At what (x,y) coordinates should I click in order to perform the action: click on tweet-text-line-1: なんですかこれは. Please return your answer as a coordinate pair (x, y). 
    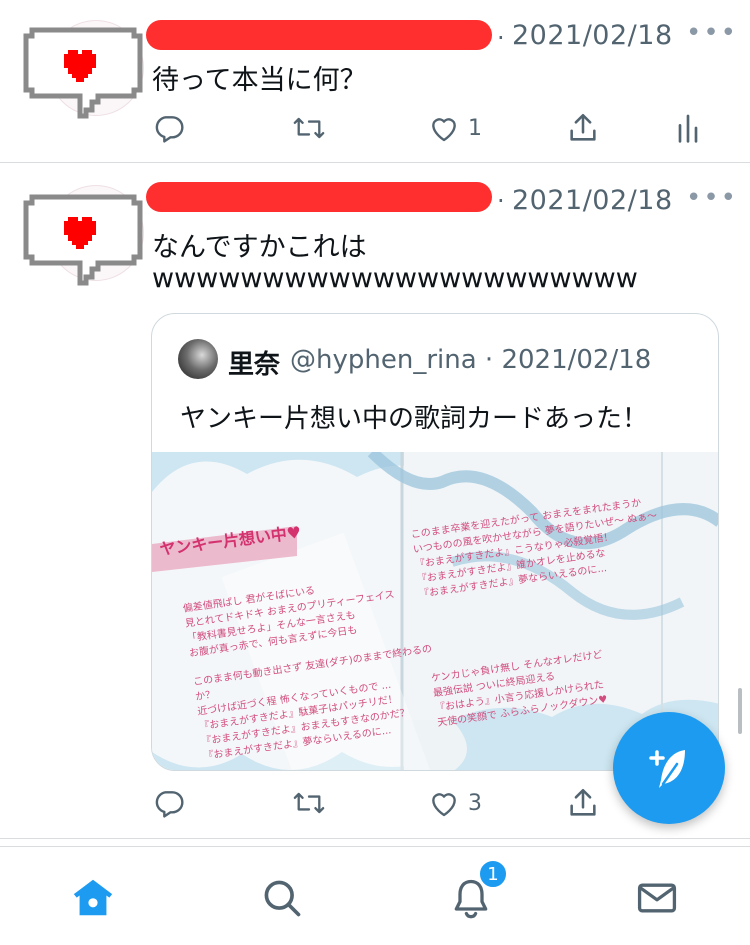
    Looking at the image, I should click on (259, 247).